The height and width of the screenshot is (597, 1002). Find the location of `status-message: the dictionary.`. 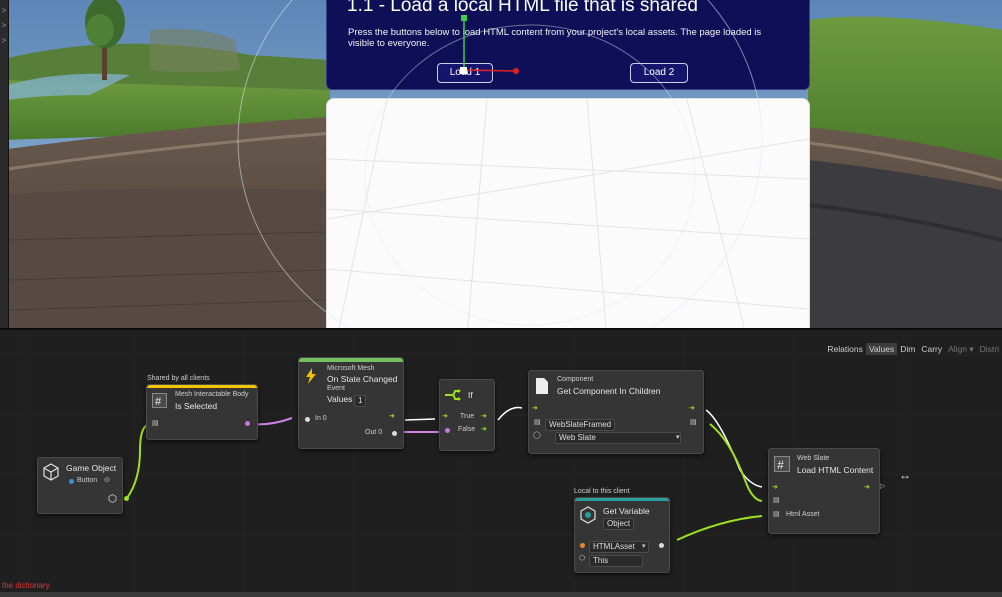

status-message: the dictionary. is located at coordinates (27, 585).